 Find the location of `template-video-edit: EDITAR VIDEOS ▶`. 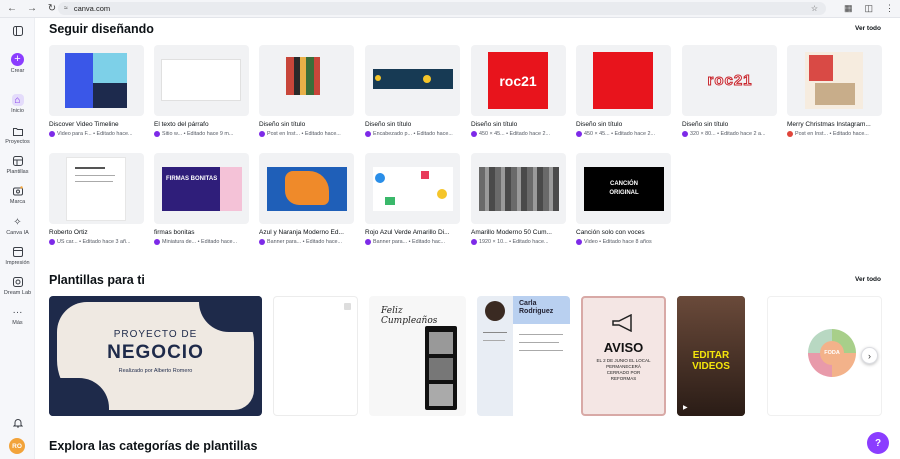

template-video-edit: EDITAR VIDEOS ▶ is located at coordinates (711, 356).